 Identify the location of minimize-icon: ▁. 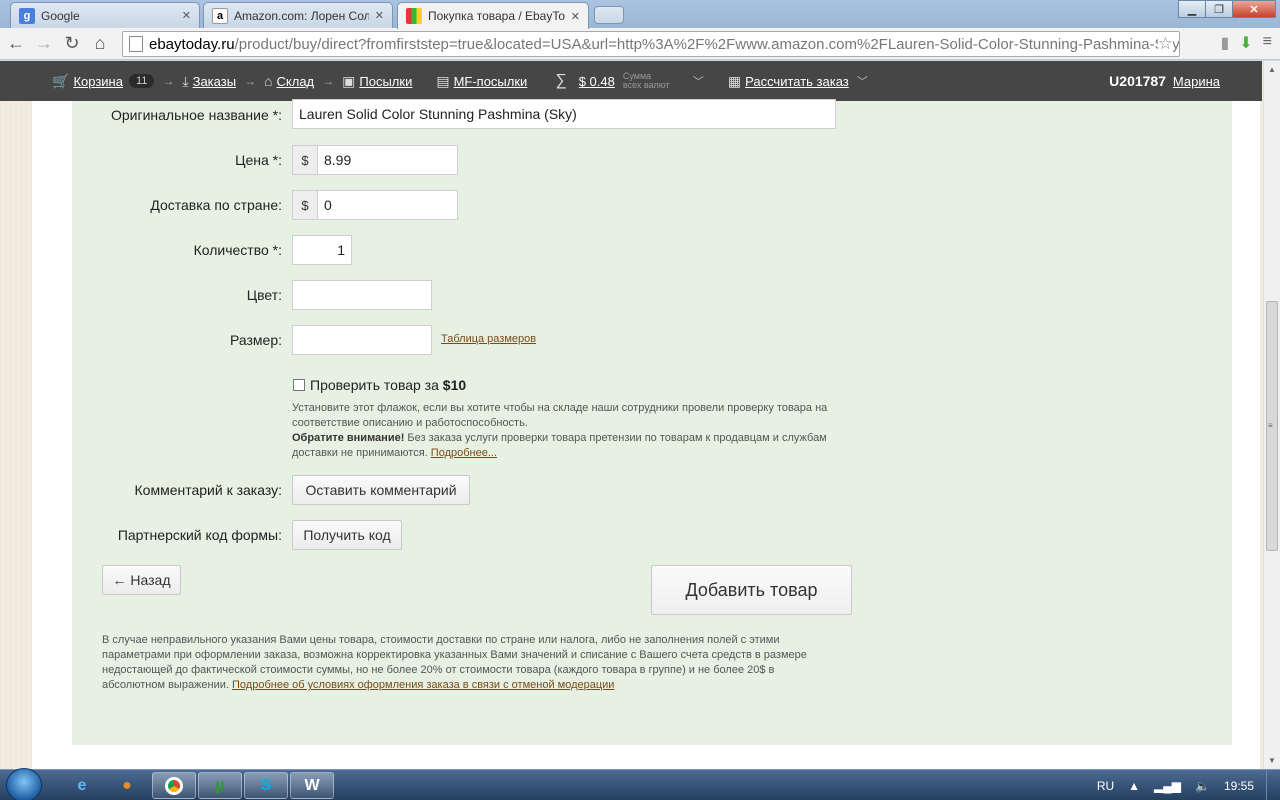
(1192, 9).